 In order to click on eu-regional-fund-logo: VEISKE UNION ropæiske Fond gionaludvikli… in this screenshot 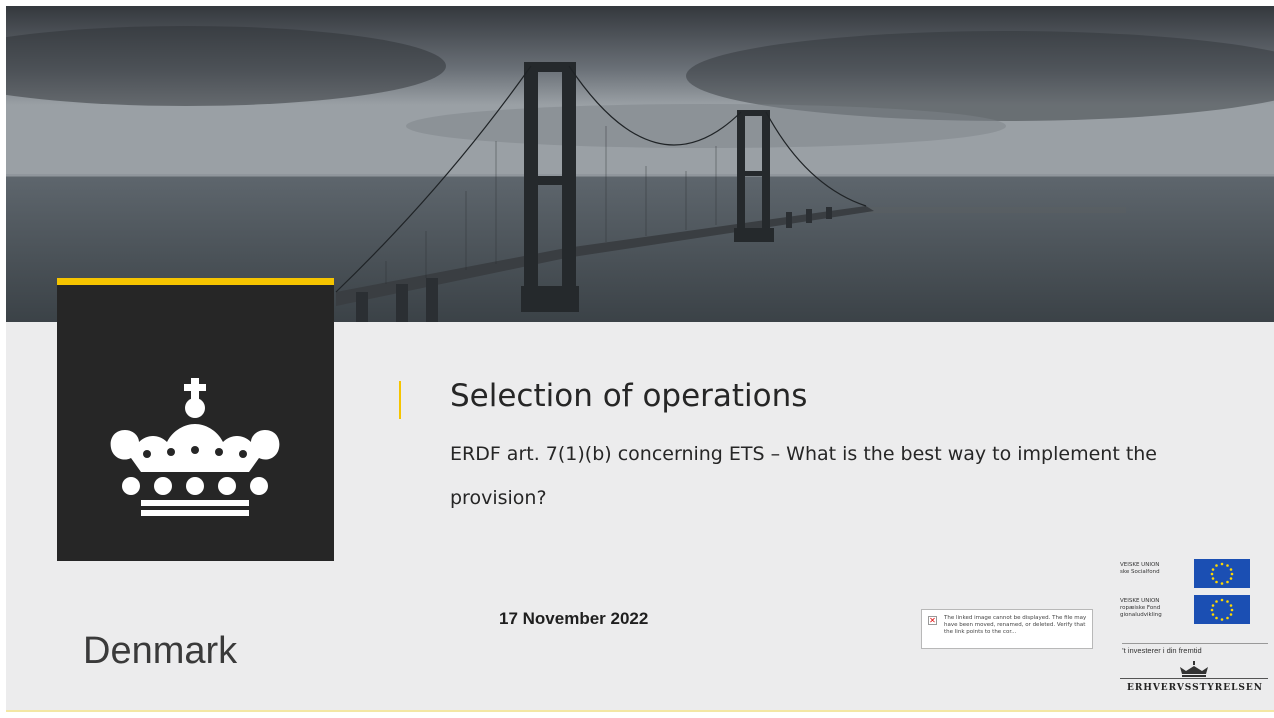, I will do `click(1195, 610)`.